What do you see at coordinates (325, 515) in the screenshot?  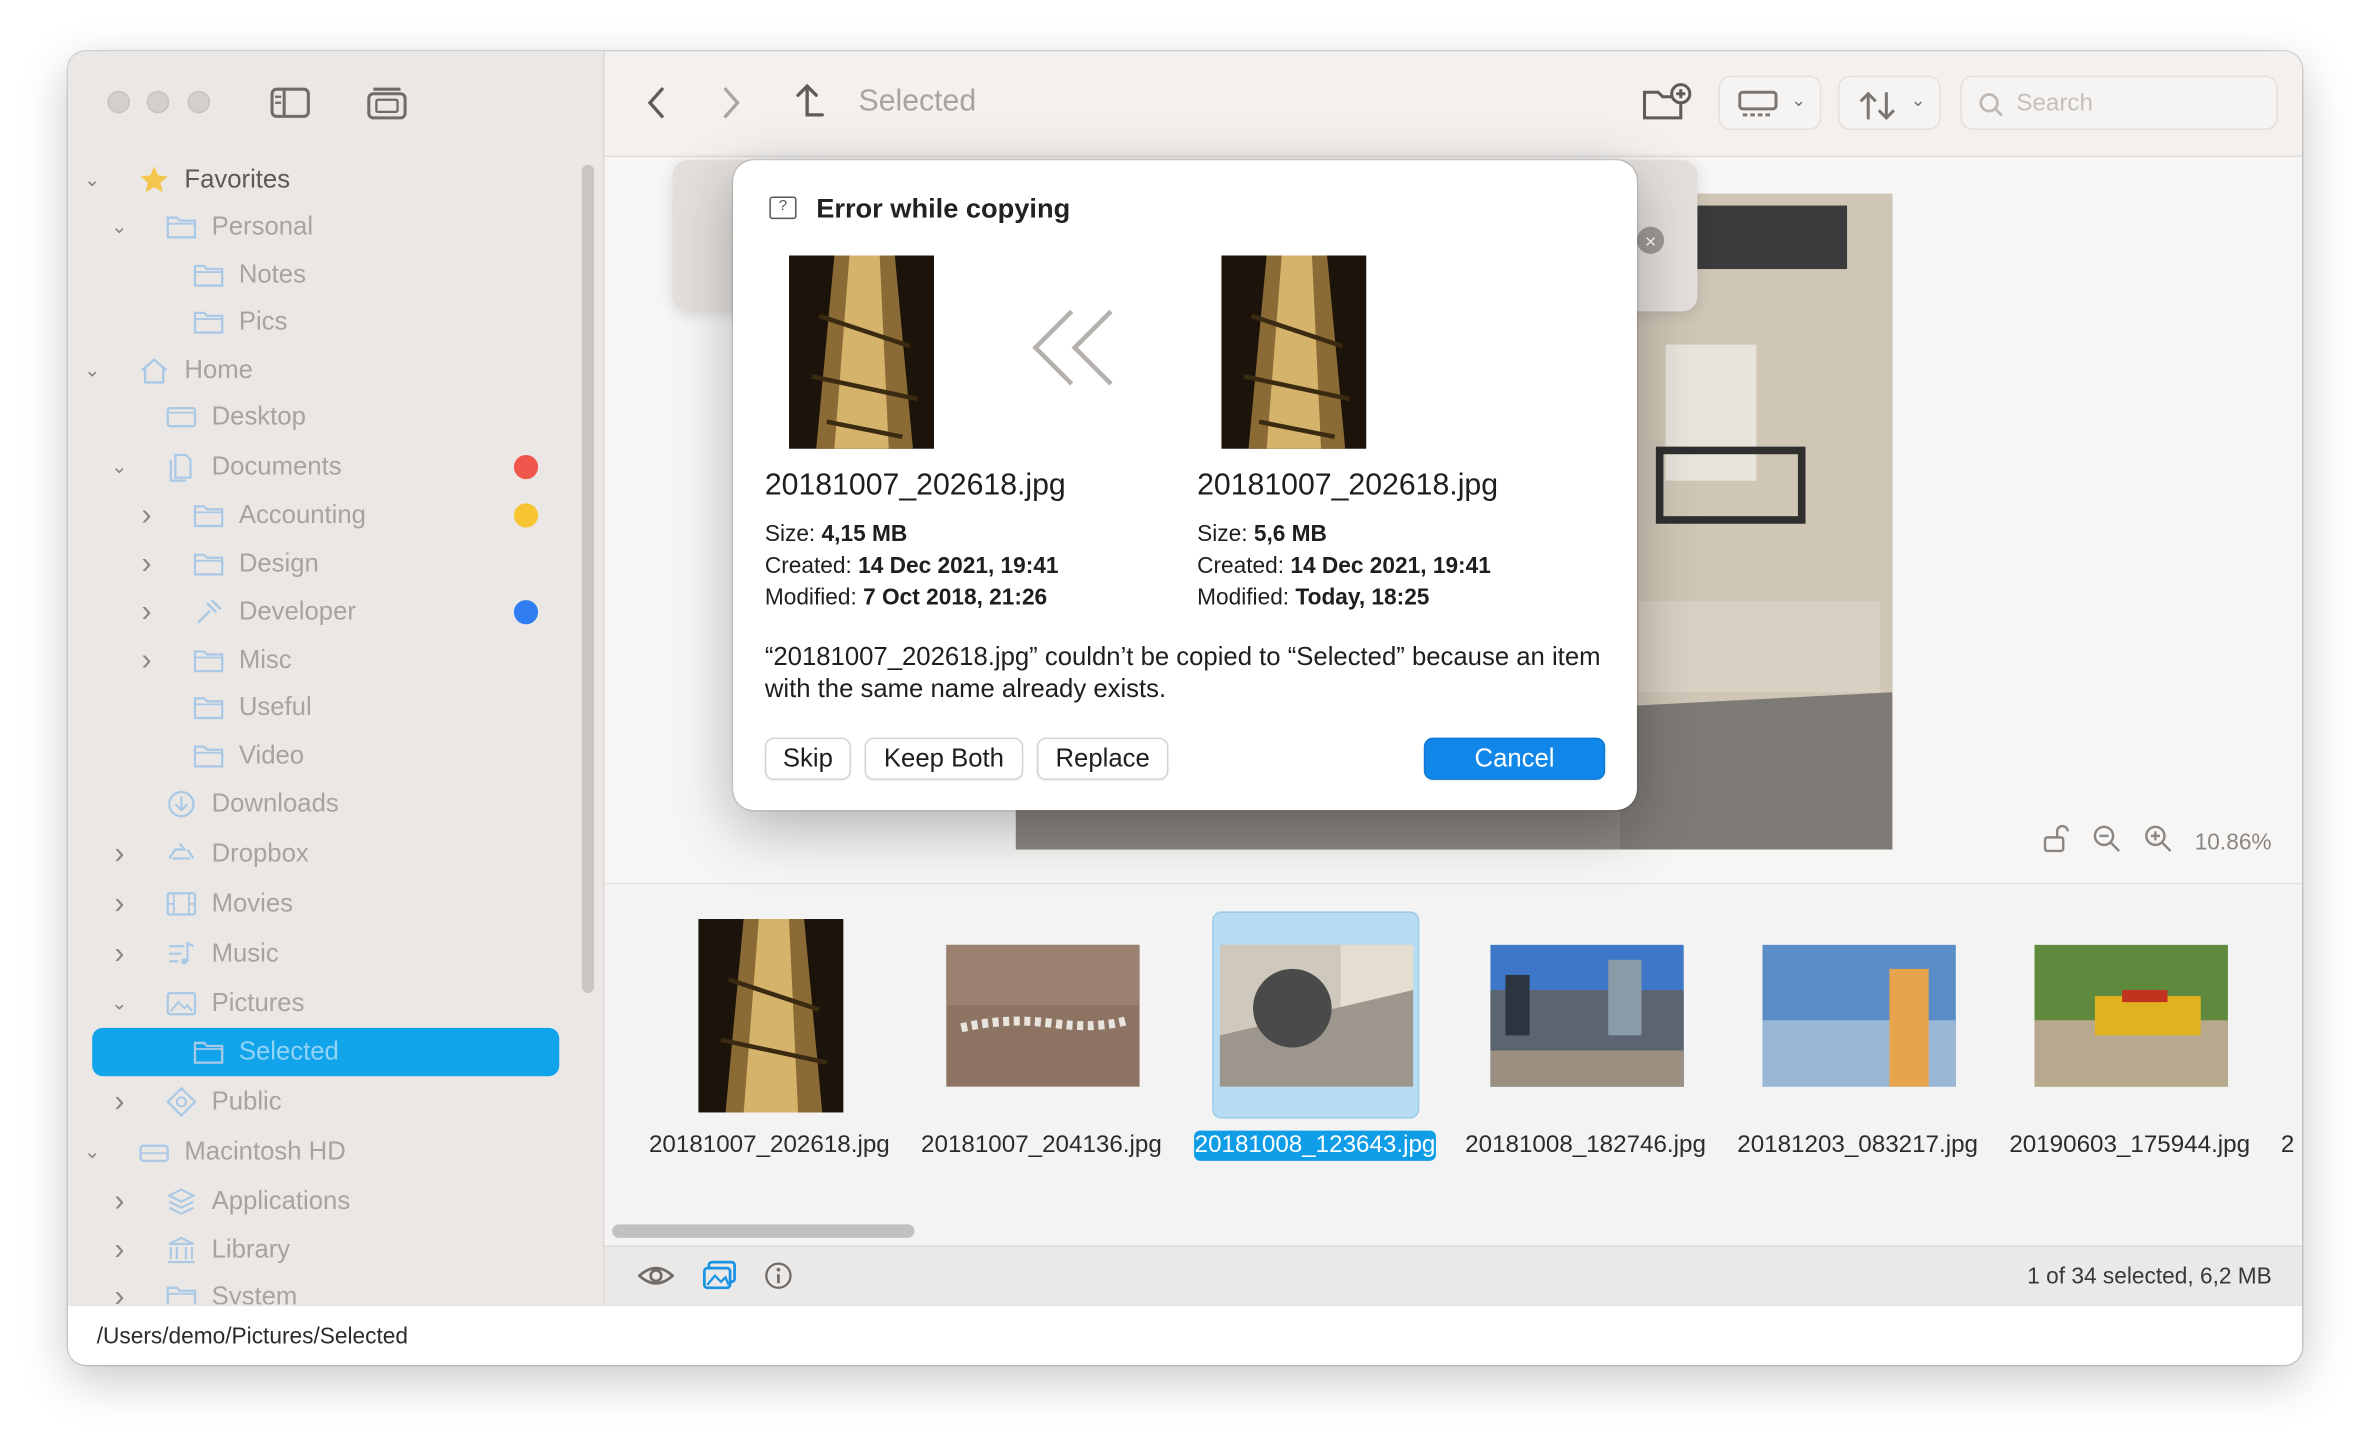 I see `sidebar-item-accounting: › Accounting` at bounding box center [325, 515].